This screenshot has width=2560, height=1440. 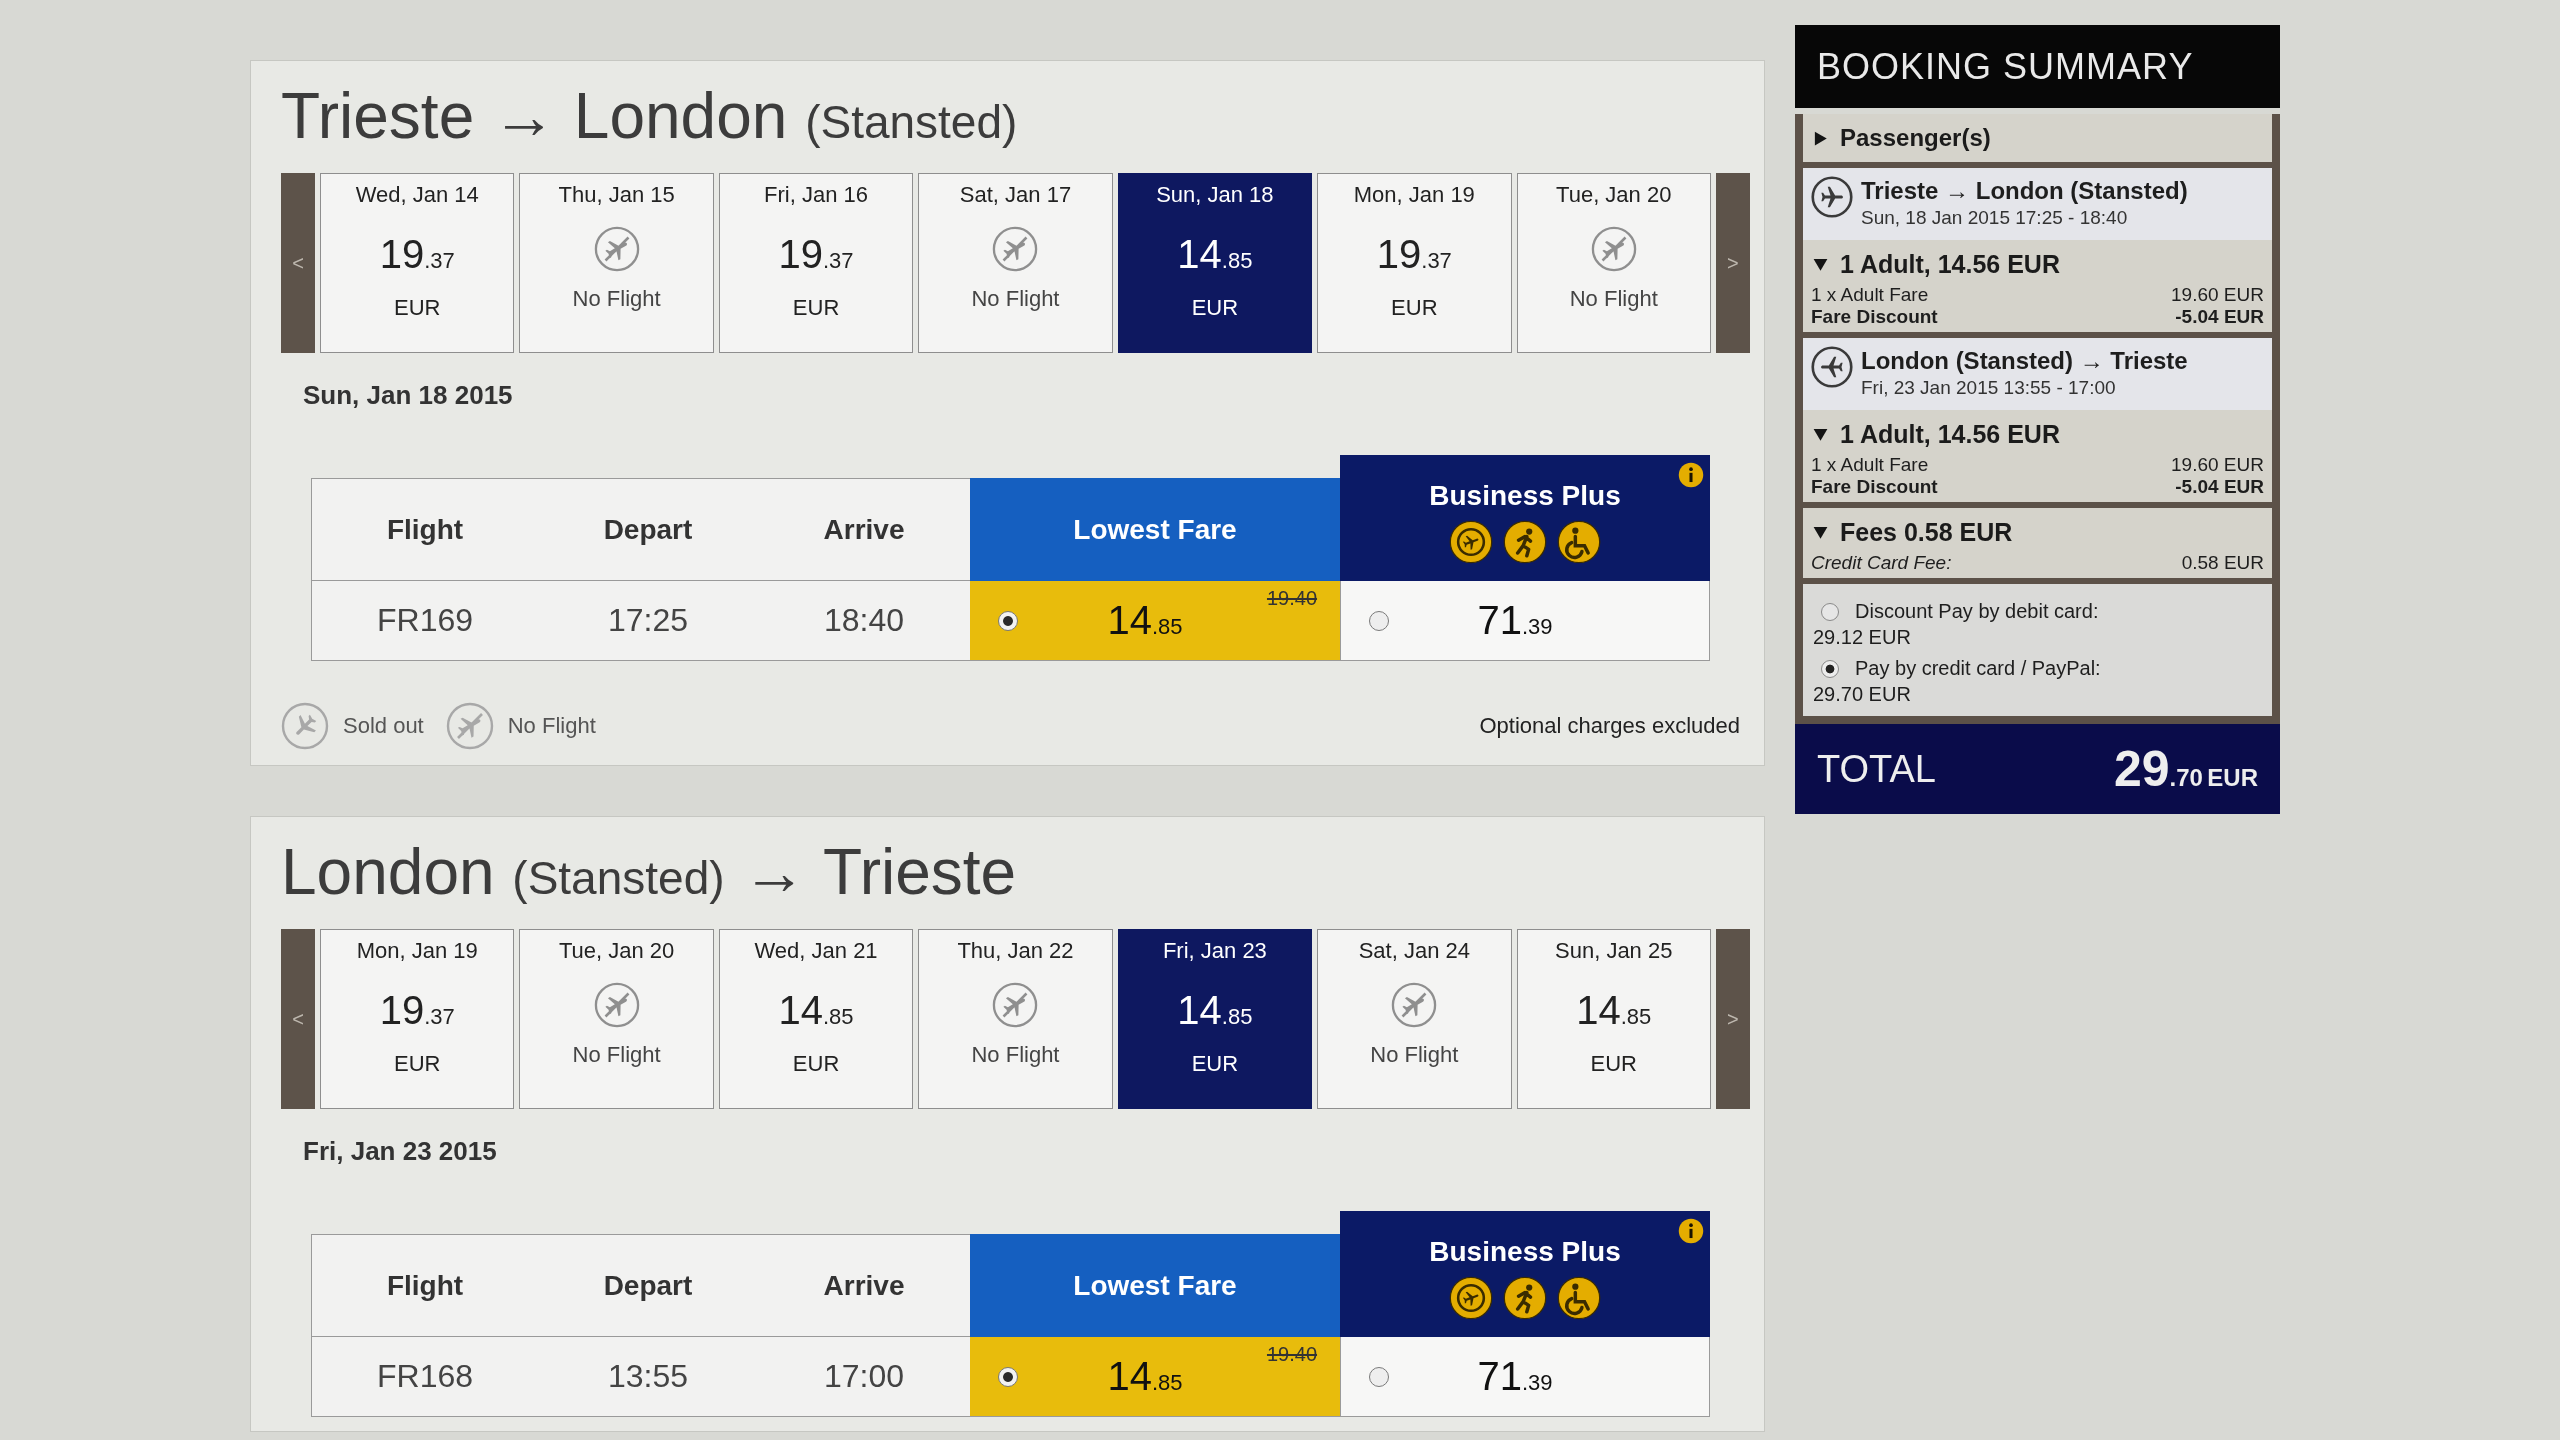 I want to click on section-toggle: Fees 0.58 EUR, so click(x=1913, y=532).